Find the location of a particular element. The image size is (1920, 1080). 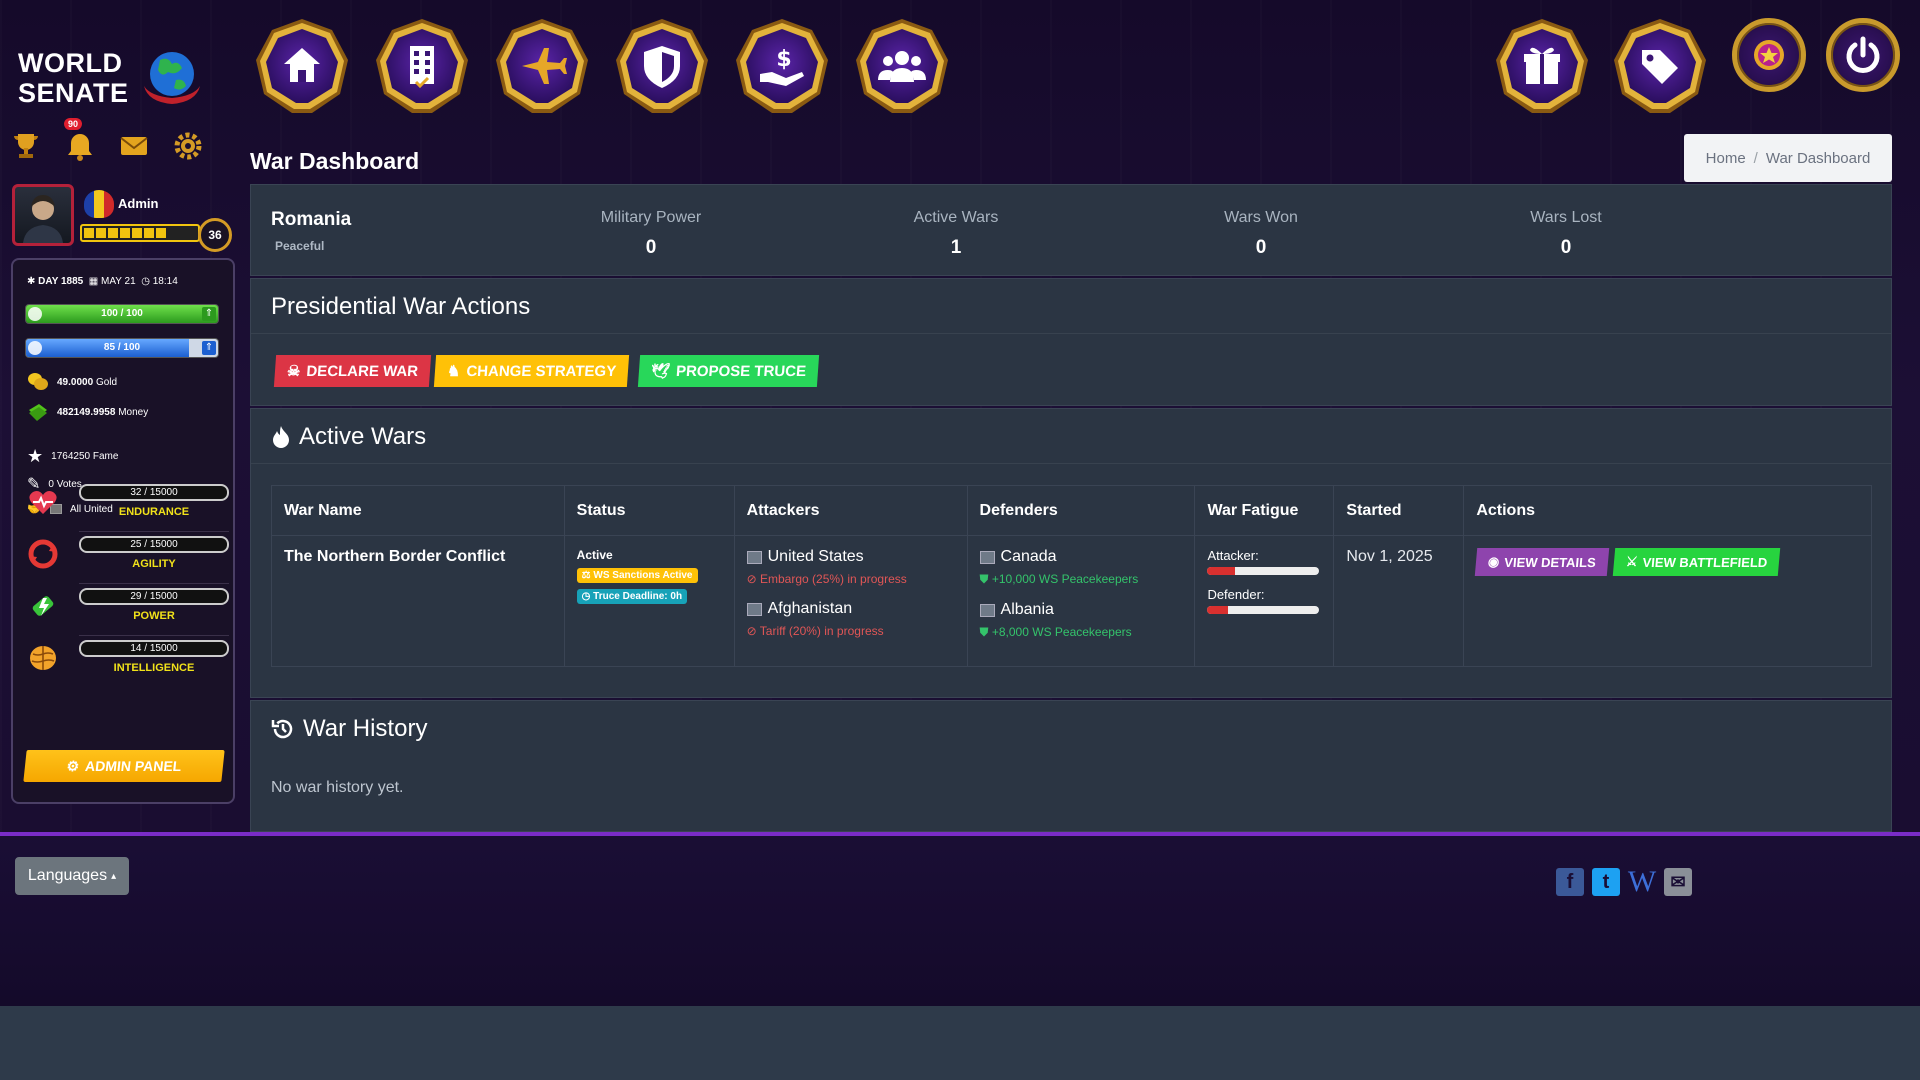

military-jet-icon is located at coordinates (542, 66).